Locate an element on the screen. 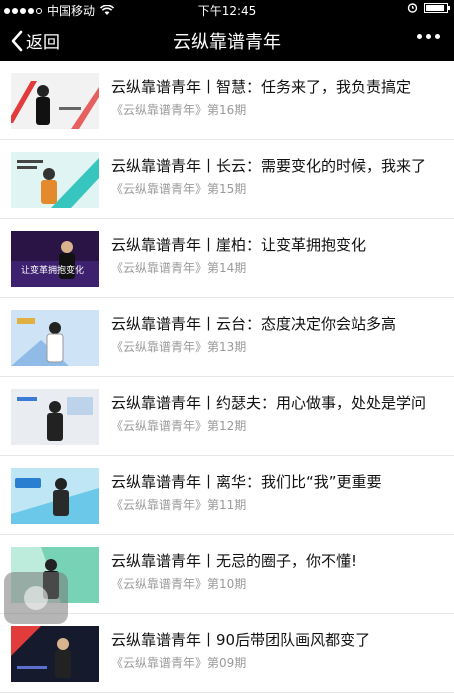  article-title: 云纵靠谱青年丨无忌的圈子，你不懂! is located at coordinates (234, 561).